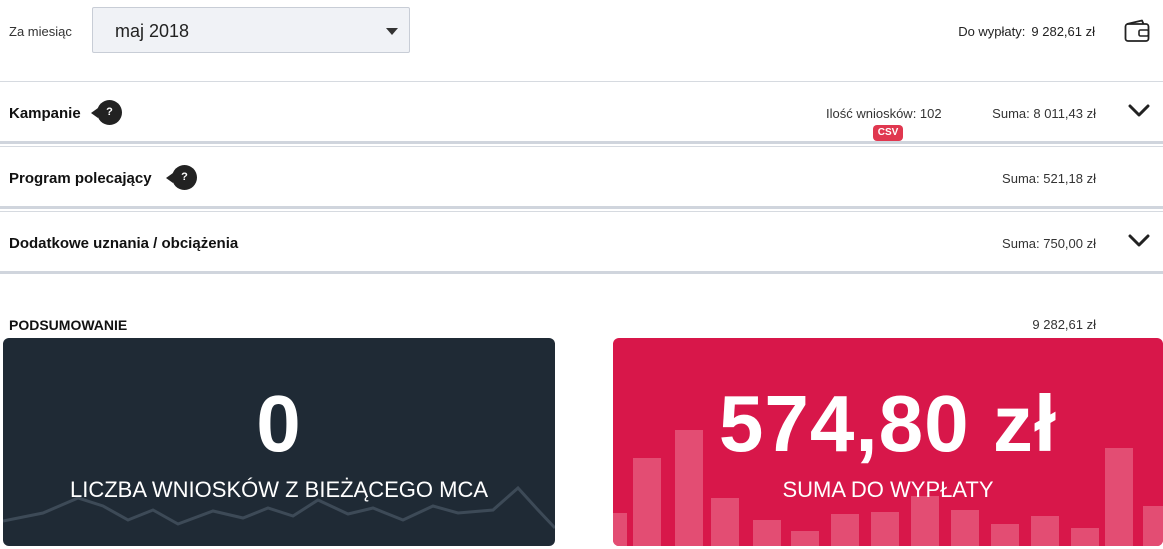 The height and width of the screenshot is (549, 1163). I want to click on payout-sum-value: 574,80 zł, so click(888, 423).